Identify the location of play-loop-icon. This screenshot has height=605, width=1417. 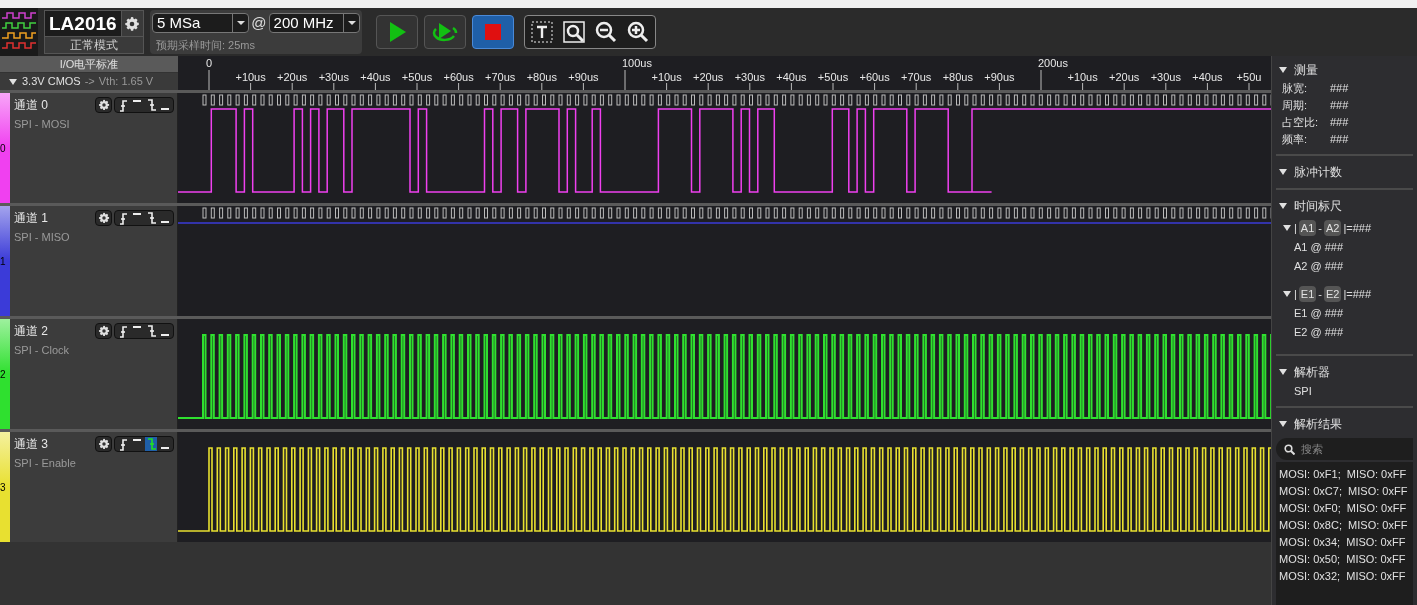
(445, 32).